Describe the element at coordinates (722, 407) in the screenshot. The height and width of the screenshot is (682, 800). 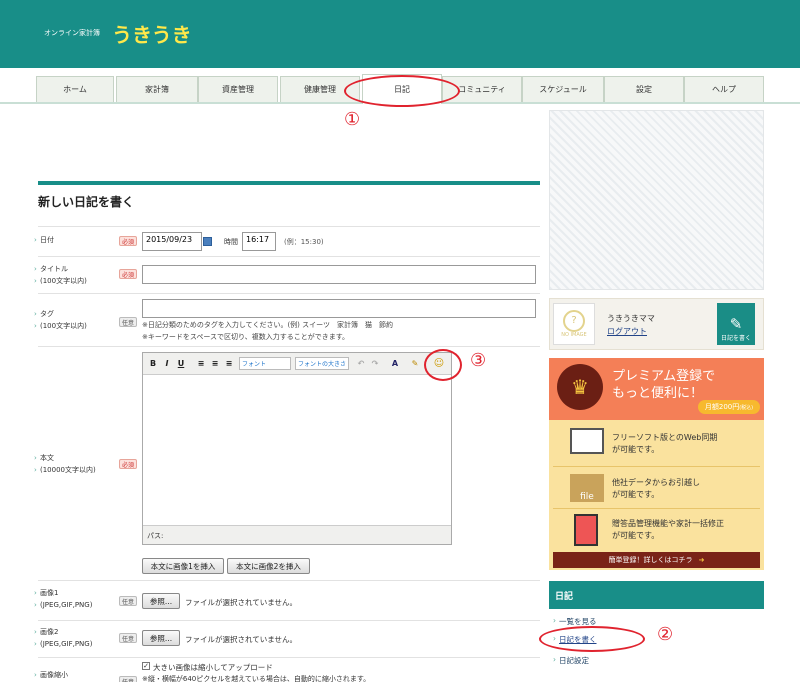
I see `price-text: 月額200円` at that location.